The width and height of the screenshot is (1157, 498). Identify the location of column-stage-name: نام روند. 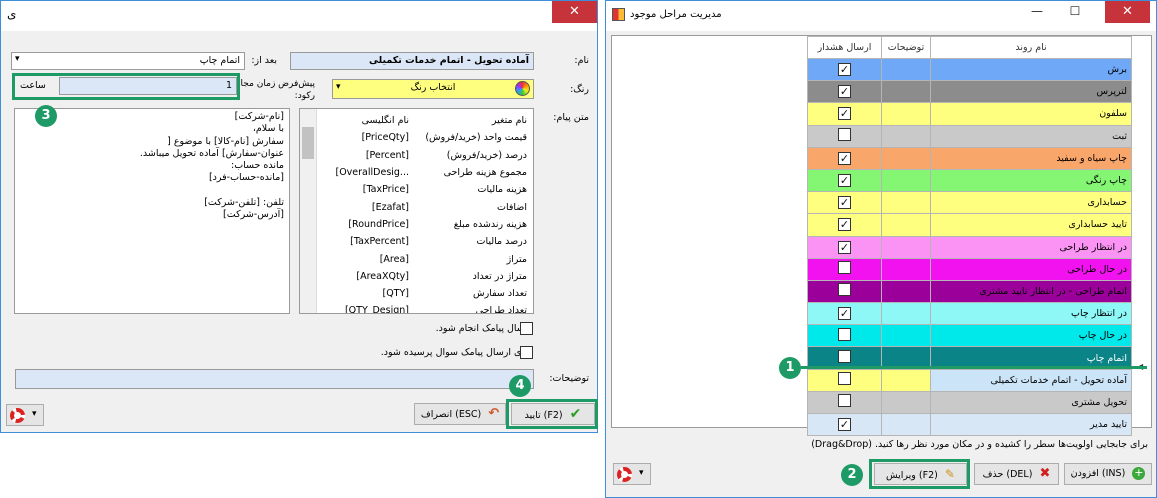
(1031, 47).